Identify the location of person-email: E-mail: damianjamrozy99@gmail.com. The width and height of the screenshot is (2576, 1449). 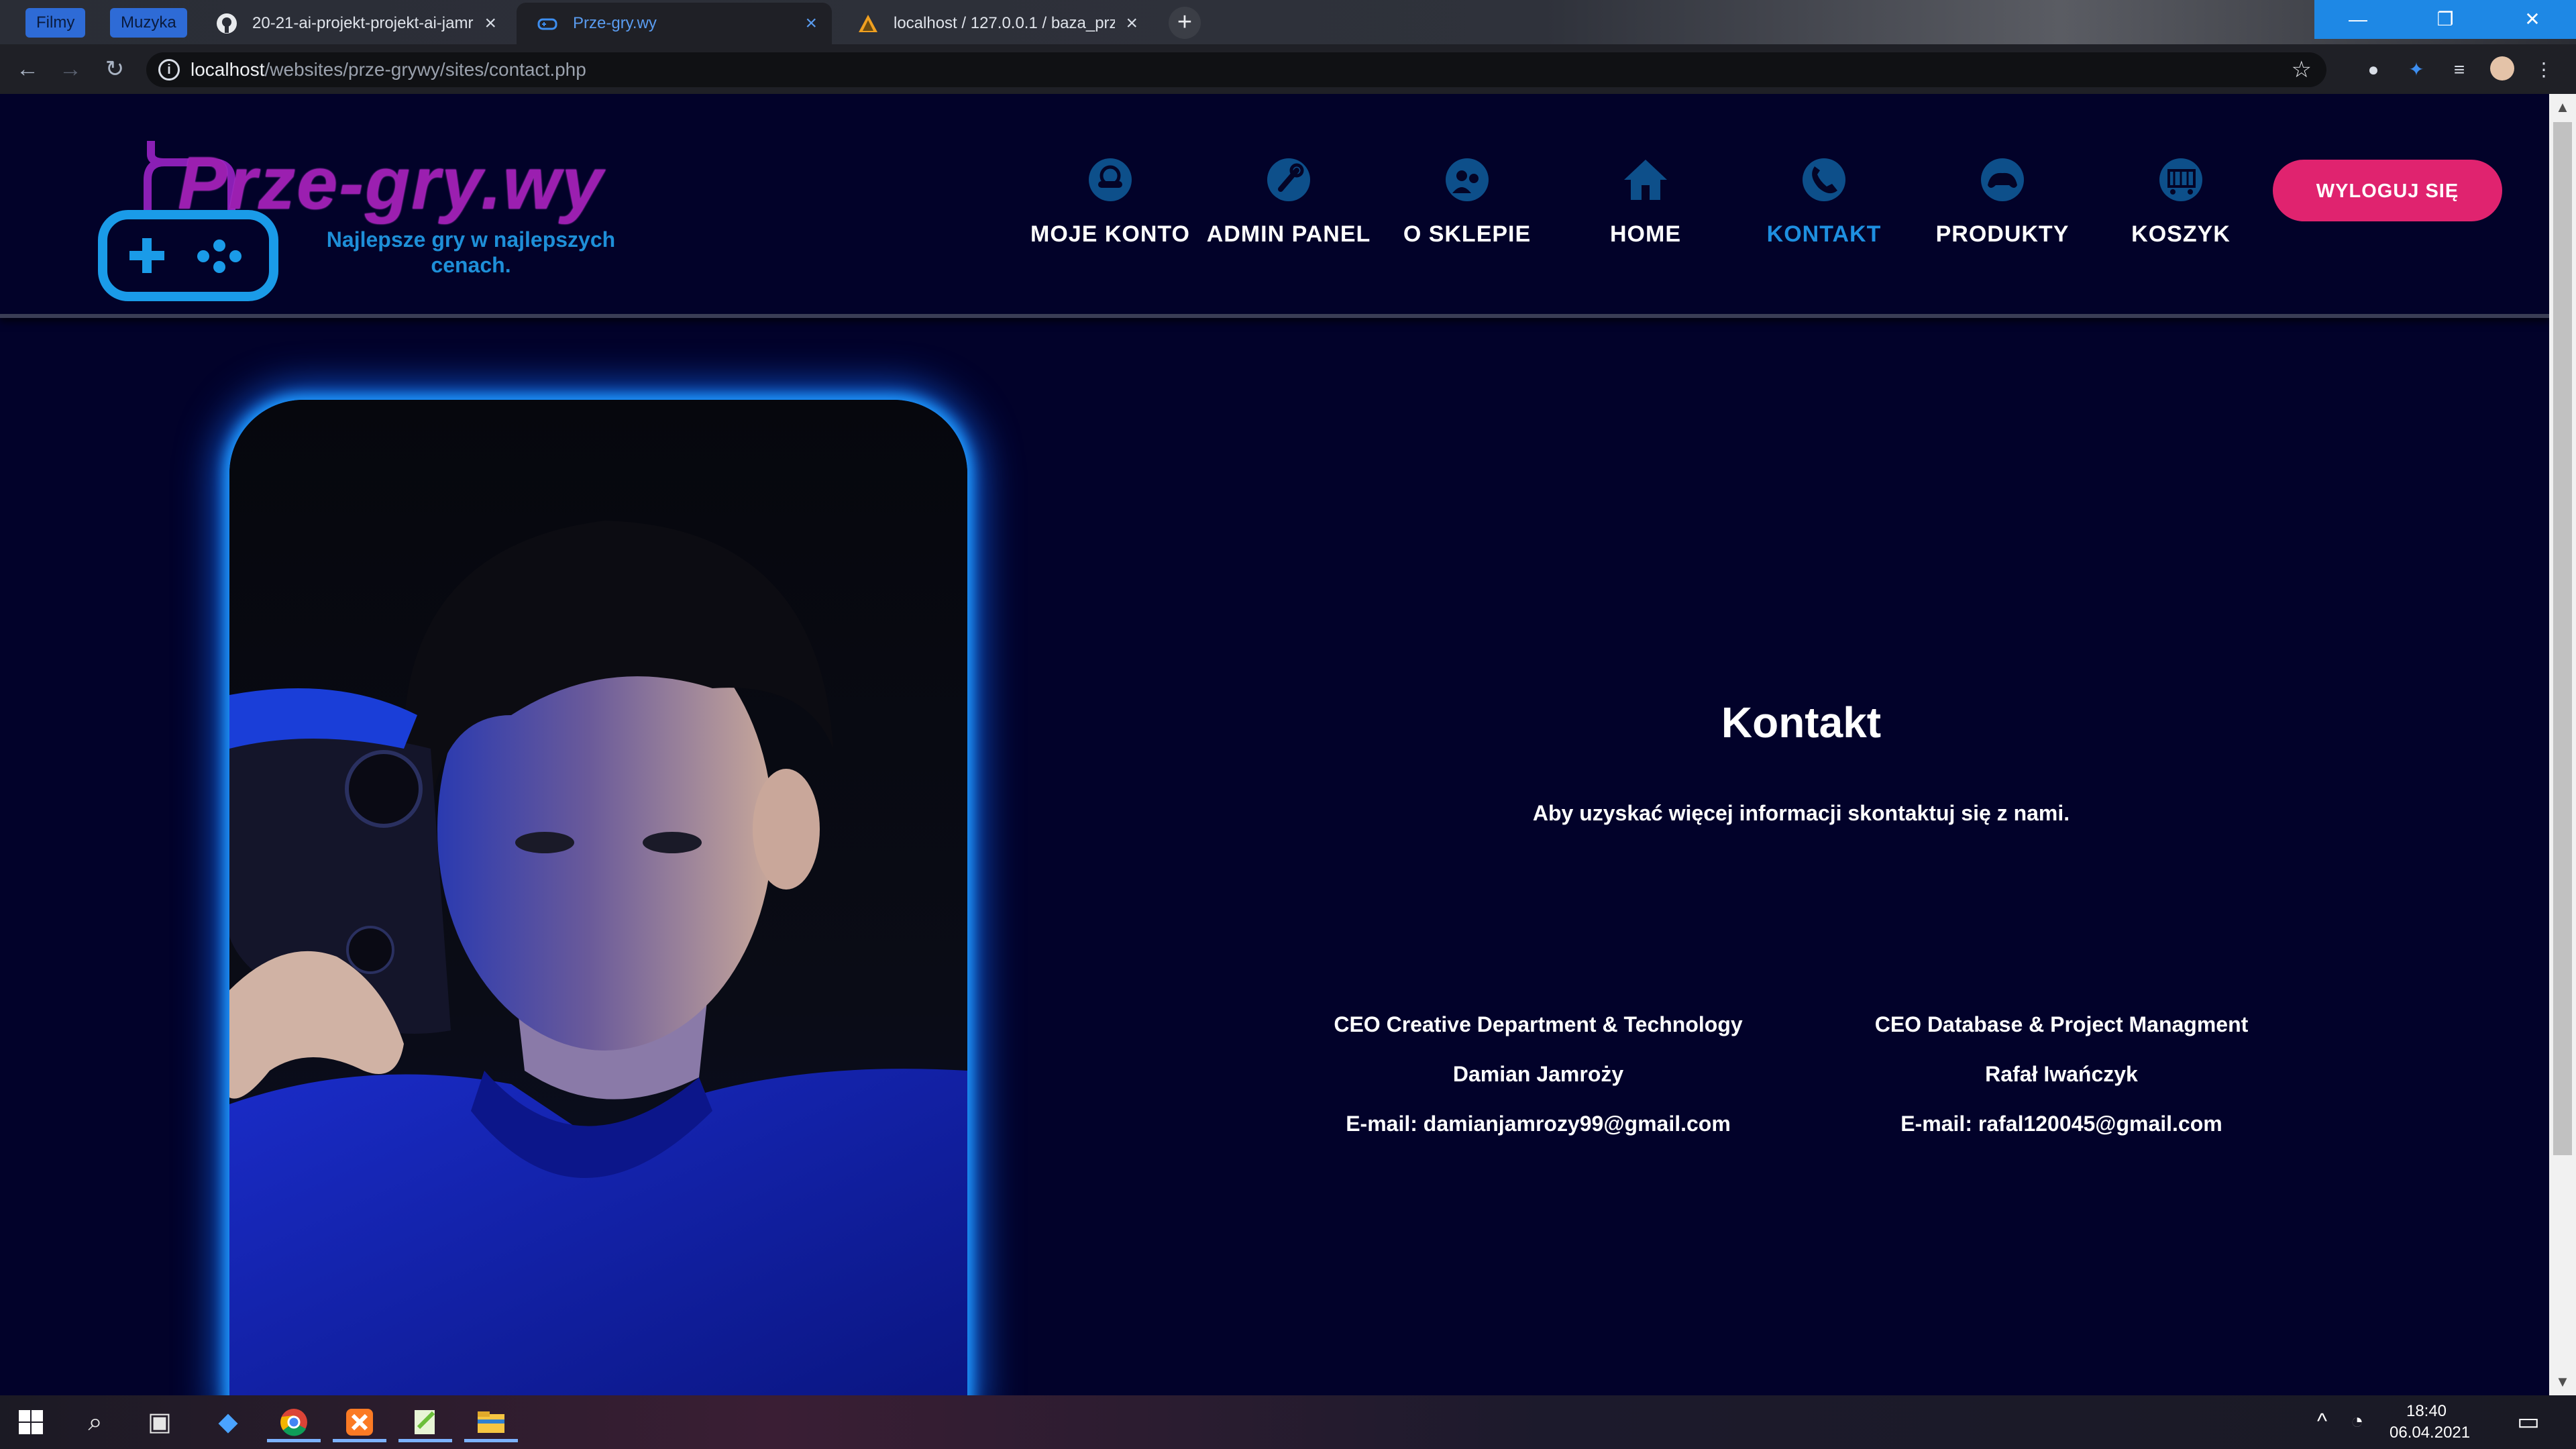
(1538, 1123).